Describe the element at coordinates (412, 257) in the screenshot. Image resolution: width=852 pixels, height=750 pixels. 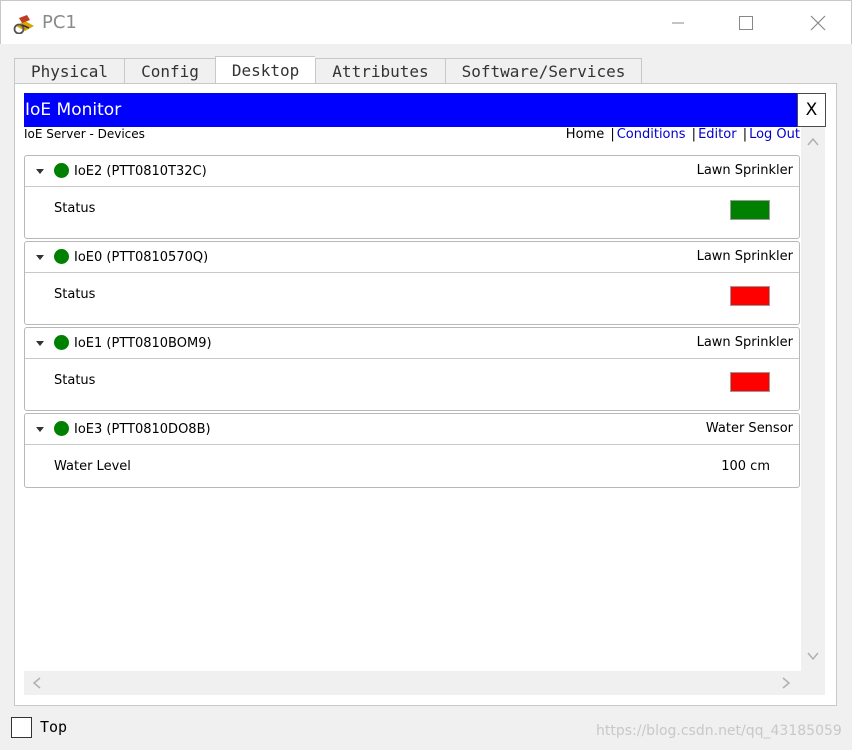
I see `device-card-header: IoE0 (PTT0810570Q) Lawn Sprinkler` at that location.